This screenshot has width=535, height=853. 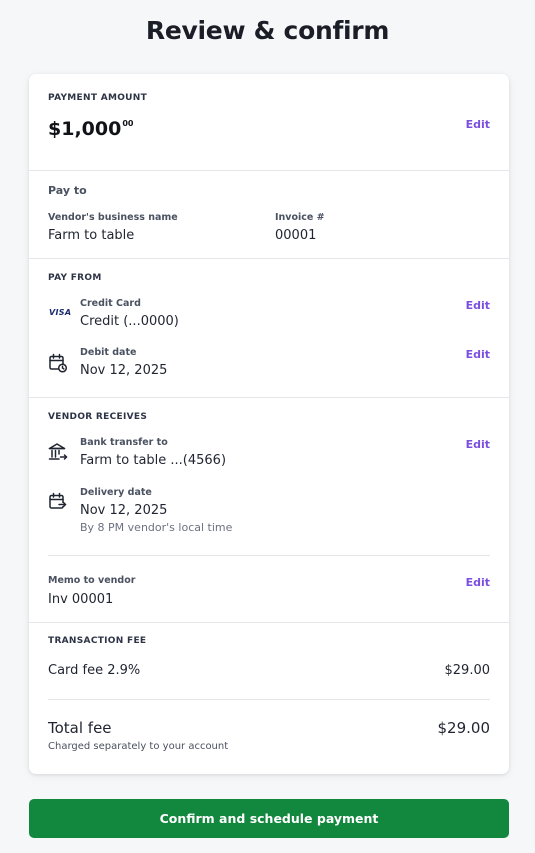 I want to click on memo-label: Memo to vendor, so click(x=92, y=580).